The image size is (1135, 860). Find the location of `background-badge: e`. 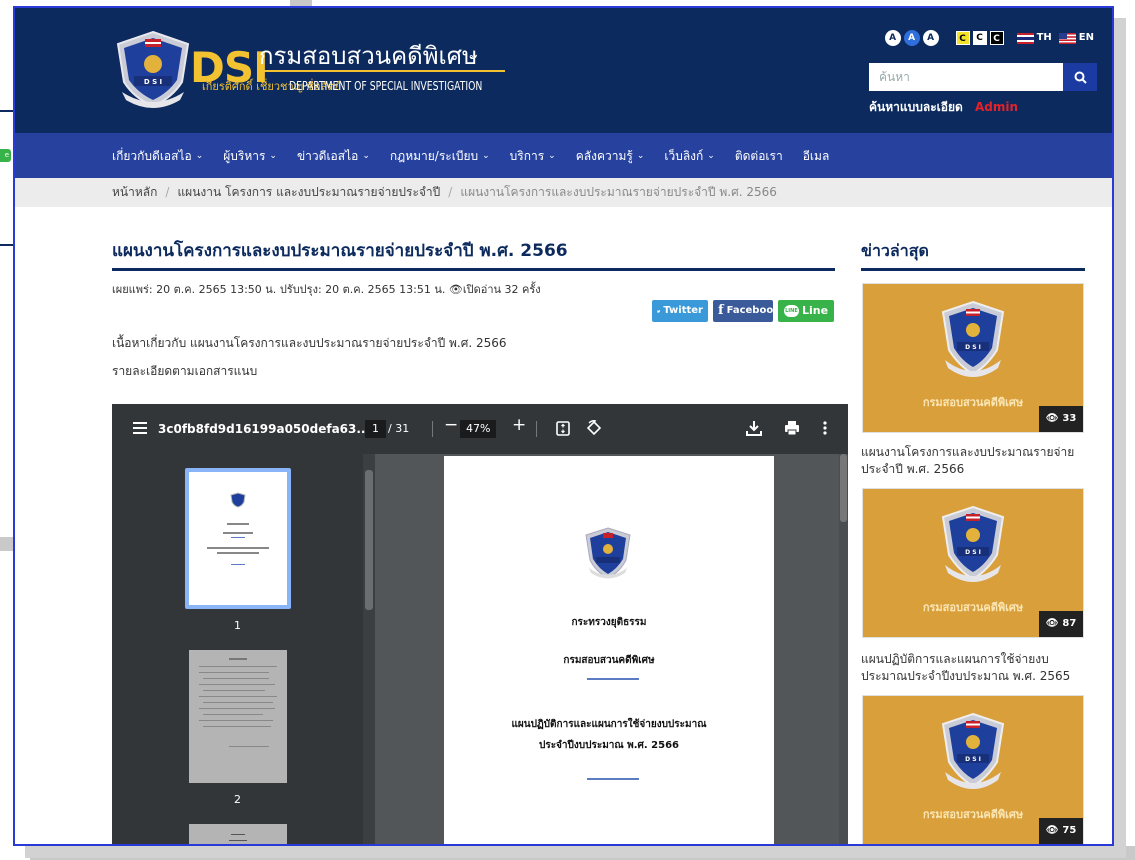

background-badge: e is located at coordinates (5, 155).